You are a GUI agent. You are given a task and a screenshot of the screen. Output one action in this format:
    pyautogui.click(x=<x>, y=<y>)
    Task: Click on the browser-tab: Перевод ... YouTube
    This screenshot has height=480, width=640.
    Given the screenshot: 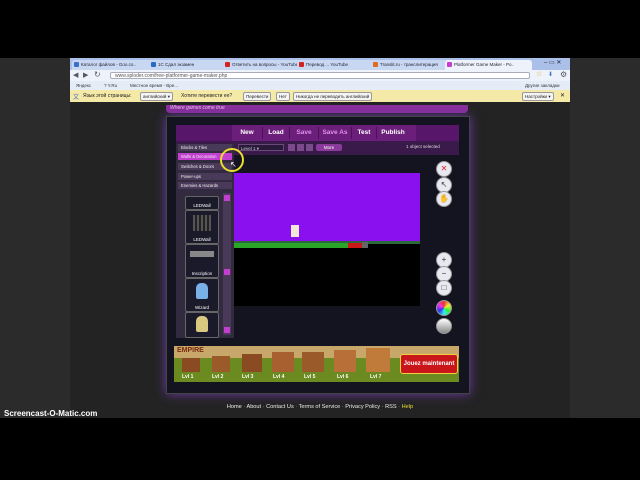 What is the action you would take?
    pyautogui.click(x=337, y=65)
    